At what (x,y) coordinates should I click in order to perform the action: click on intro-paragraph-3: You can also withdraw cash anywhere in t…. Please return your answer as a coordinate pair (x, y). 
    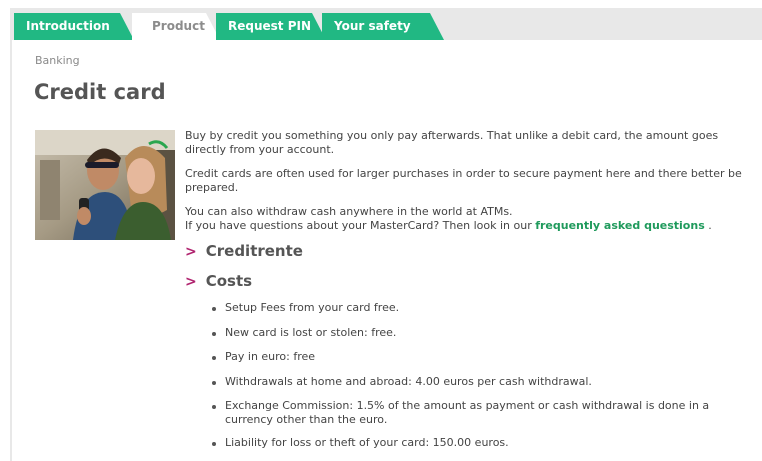
    Looking at the image, I should click on (465, 219).